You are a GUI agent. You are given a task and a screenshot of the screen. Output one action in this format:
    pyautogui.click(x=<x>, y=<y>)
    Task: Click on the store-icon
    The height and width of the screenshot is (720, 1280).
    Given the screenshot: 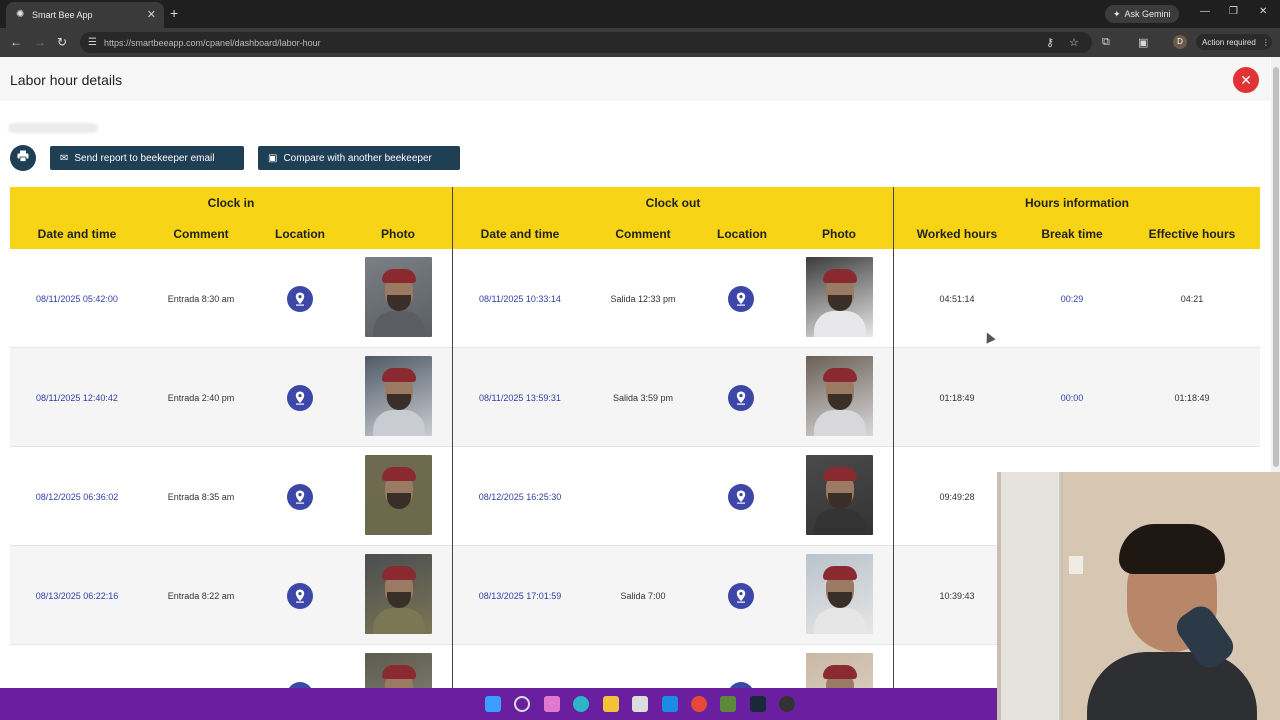 What is the action you would take?
    pyautogui.click(x=640, y=704)
    